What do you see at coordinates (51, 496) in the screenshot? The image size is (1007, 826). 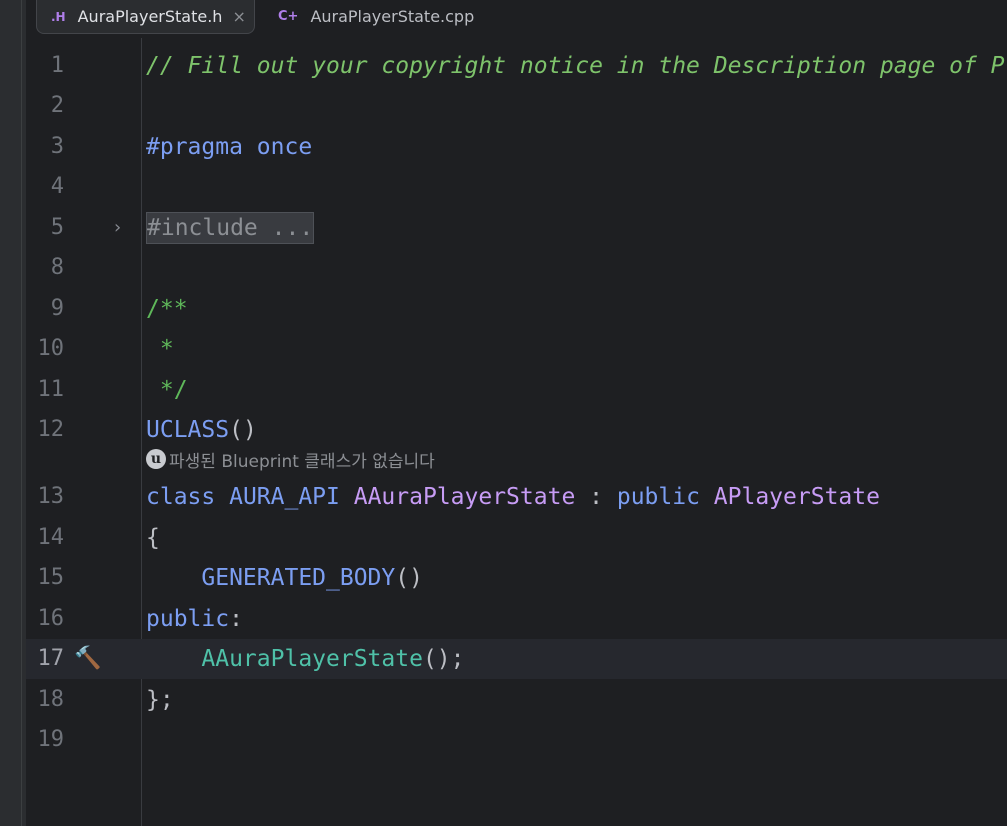 I see `line-number: 13` at bounding box center [51, 496].